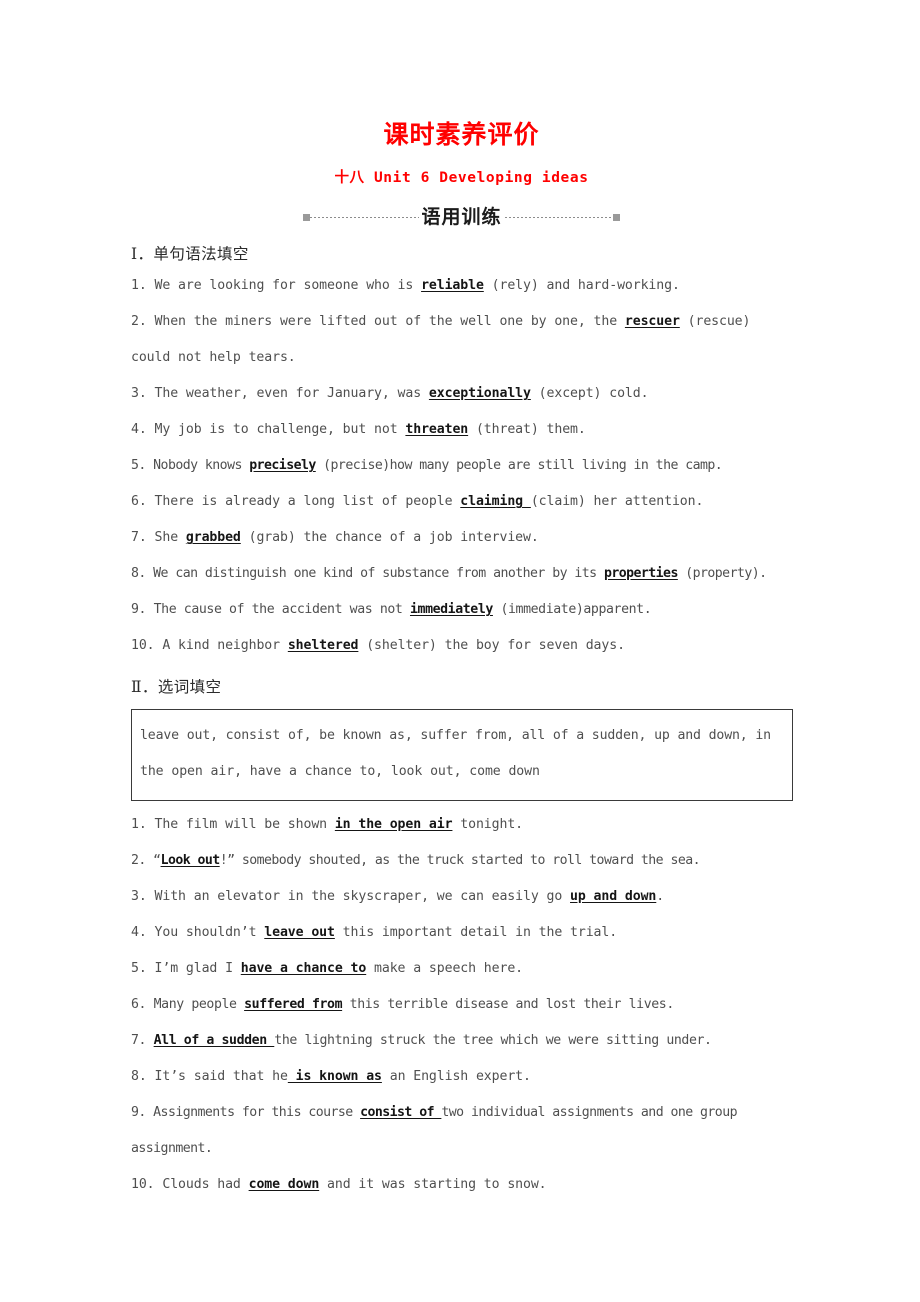 The height and width of the screenshot is (1302, 920). What do you see at coordinates (401, 1112) in the screenshot?
I see `answer-blank: consist of` at bounding box center [401, 1112].